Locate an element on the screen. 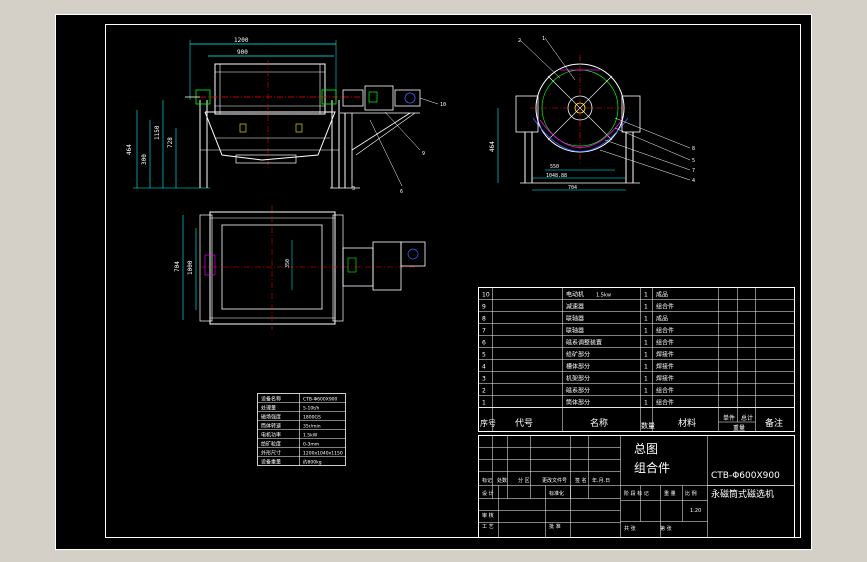 This screenshot has width=867, height=562. tb-label-audit: 审 核 is located at coordinates (488, 515).